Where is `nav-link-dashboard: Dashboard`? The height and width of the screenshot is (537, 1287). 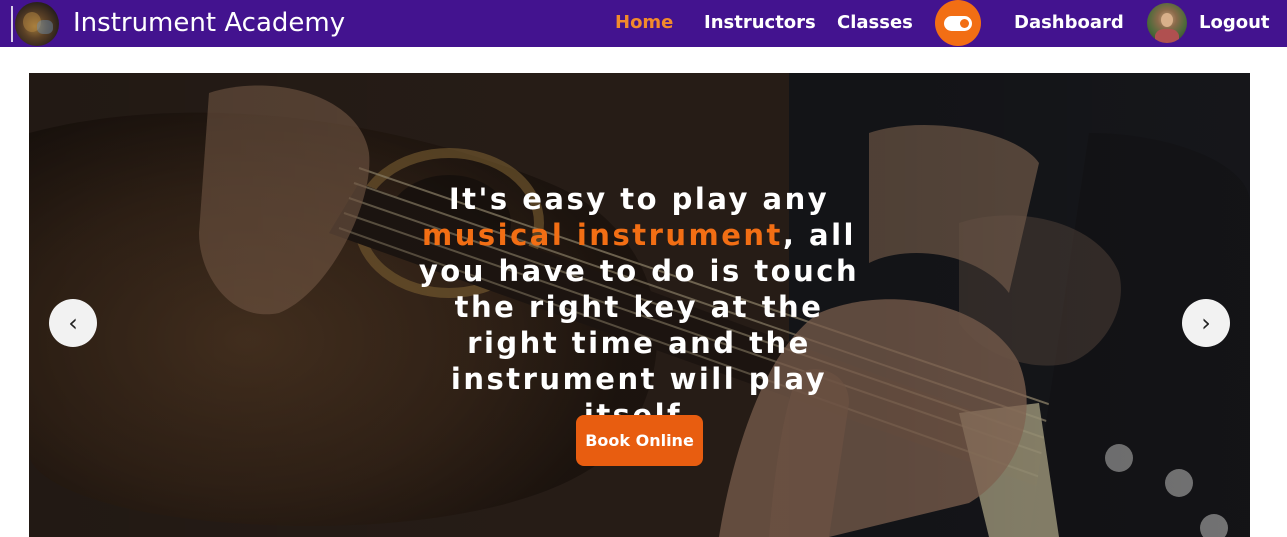
nav-link-dashboard: Dashboard is located at coordinates (1069, 23).